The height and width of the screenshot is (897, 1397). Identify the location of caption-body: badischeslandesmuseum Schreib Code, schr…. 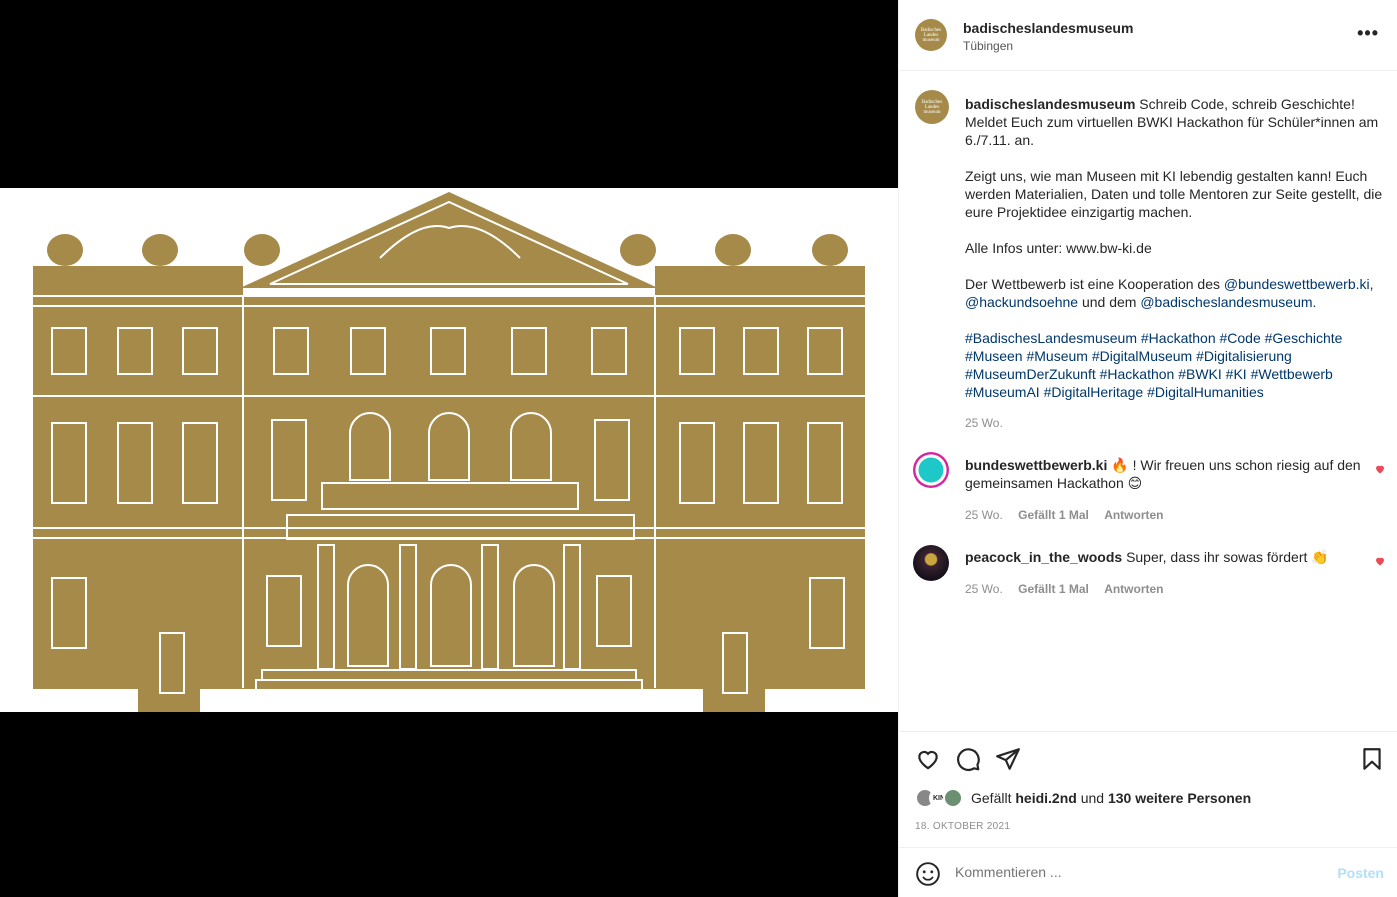
(1175, 257).